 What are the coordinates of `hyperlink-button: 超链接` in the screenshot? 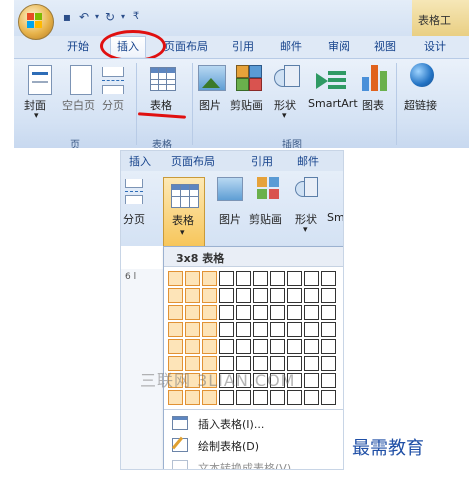 It's located at (420, 105).